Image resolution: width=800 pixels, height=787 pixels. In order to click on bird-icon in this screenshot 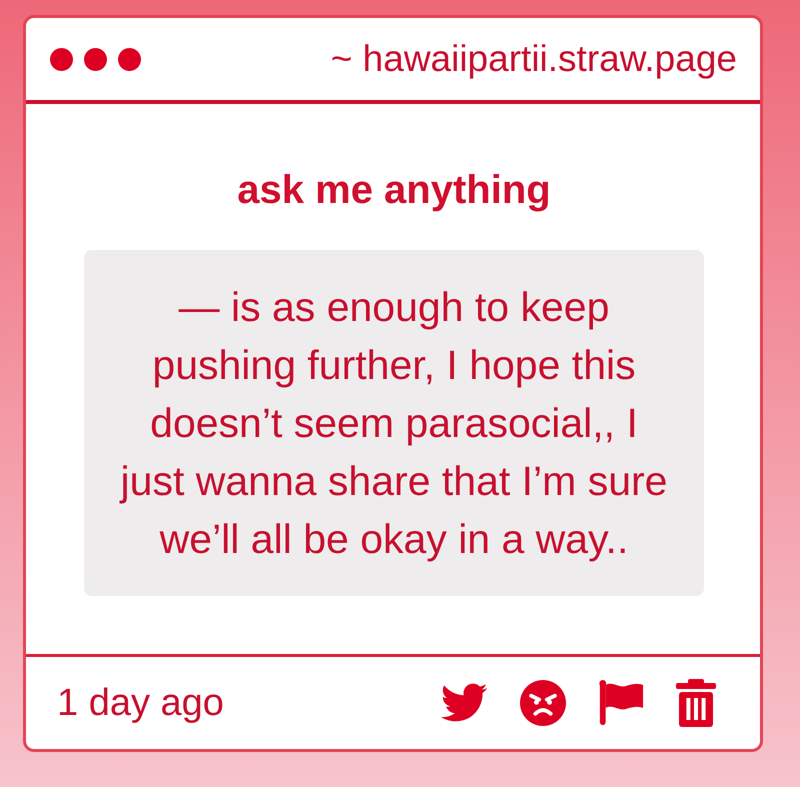, I will do `click(463, 703)`.